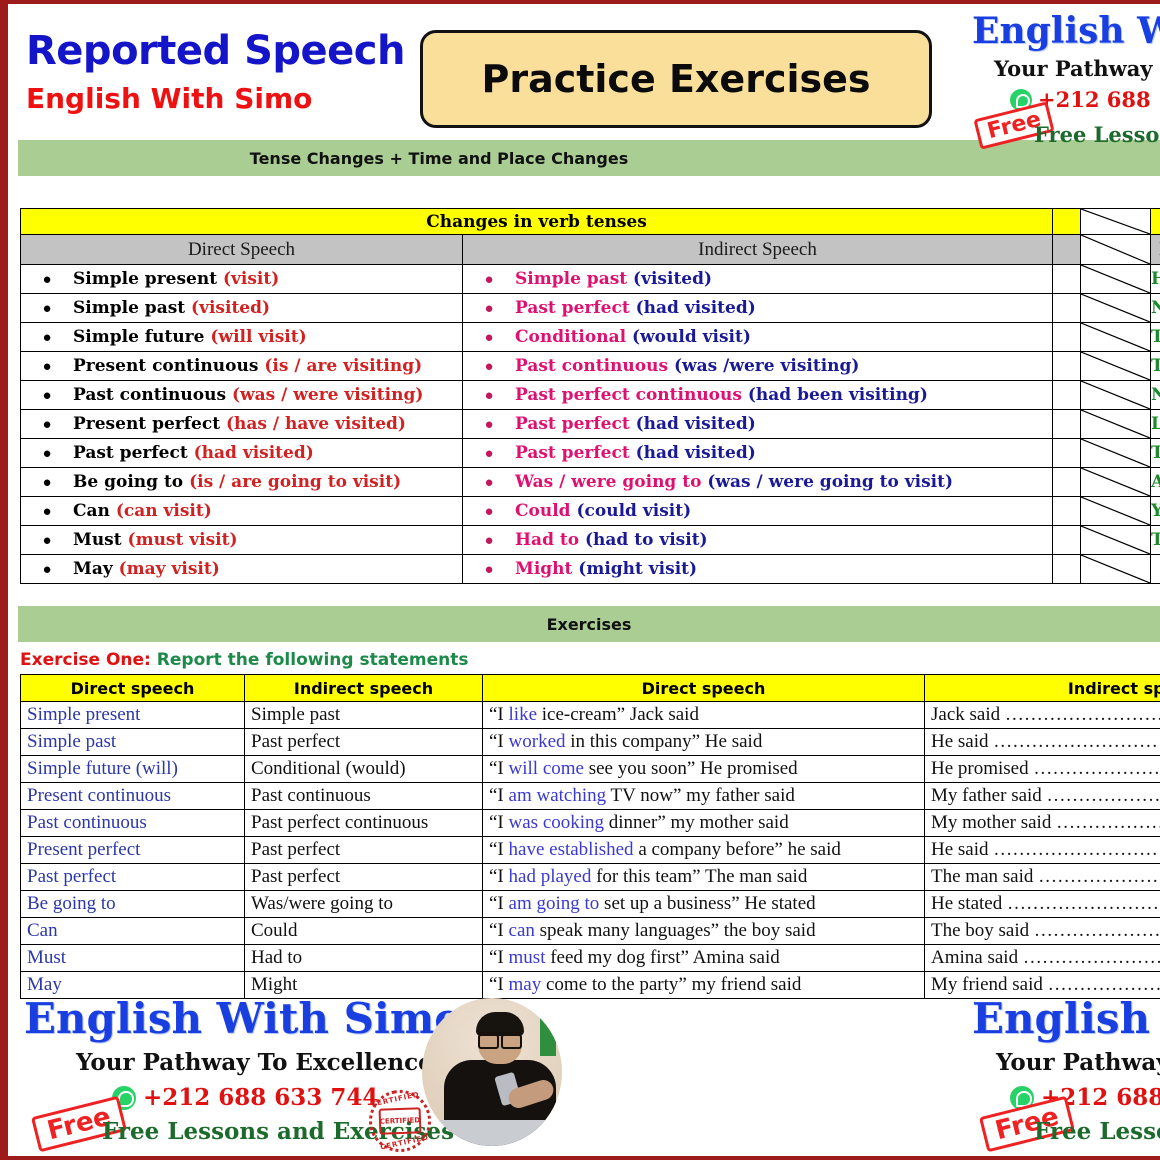 The height and width of the screenshot is (1160, 1160). I want to click on direct-tense-verb: (is / are visiting), so click(343, 366).